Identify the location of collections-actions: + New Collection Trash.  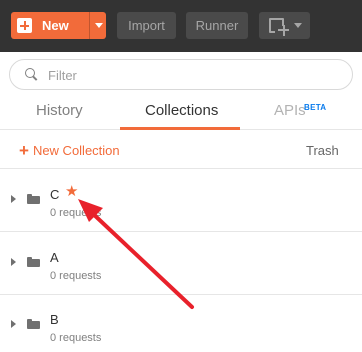
(181, 150).